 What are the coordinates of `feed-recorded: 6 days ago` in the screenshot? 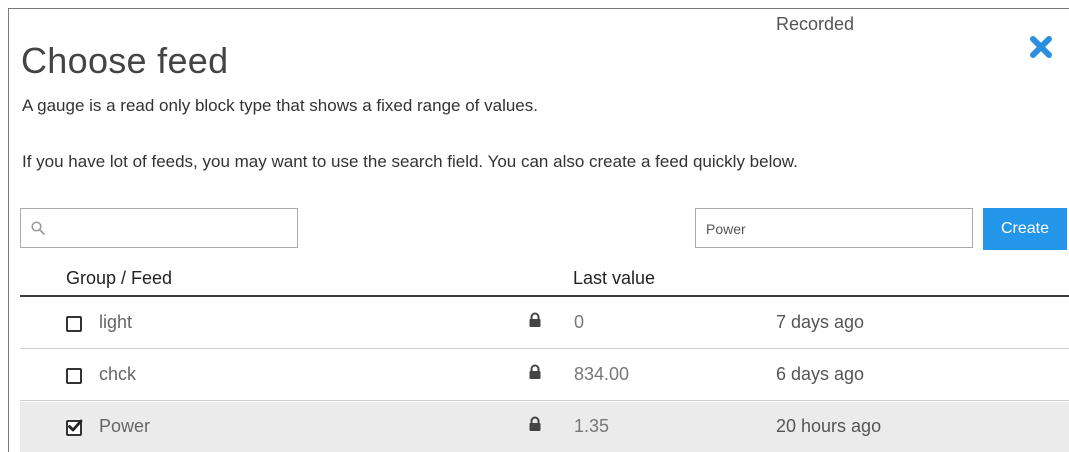 It's located at (820, 374).